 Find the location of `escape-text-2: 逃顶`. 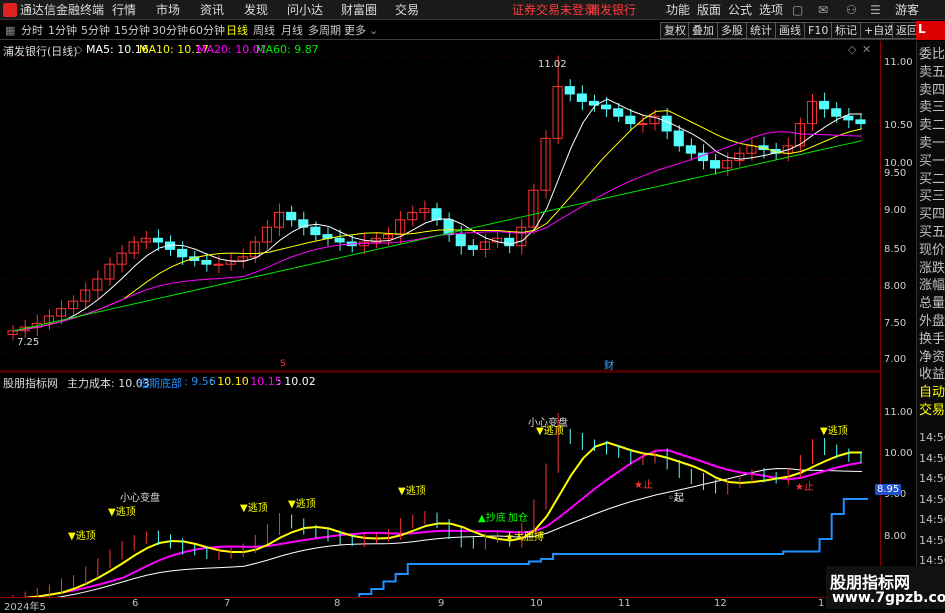

escape-text-2: 逃顶 is located at coordinates (85, 536).